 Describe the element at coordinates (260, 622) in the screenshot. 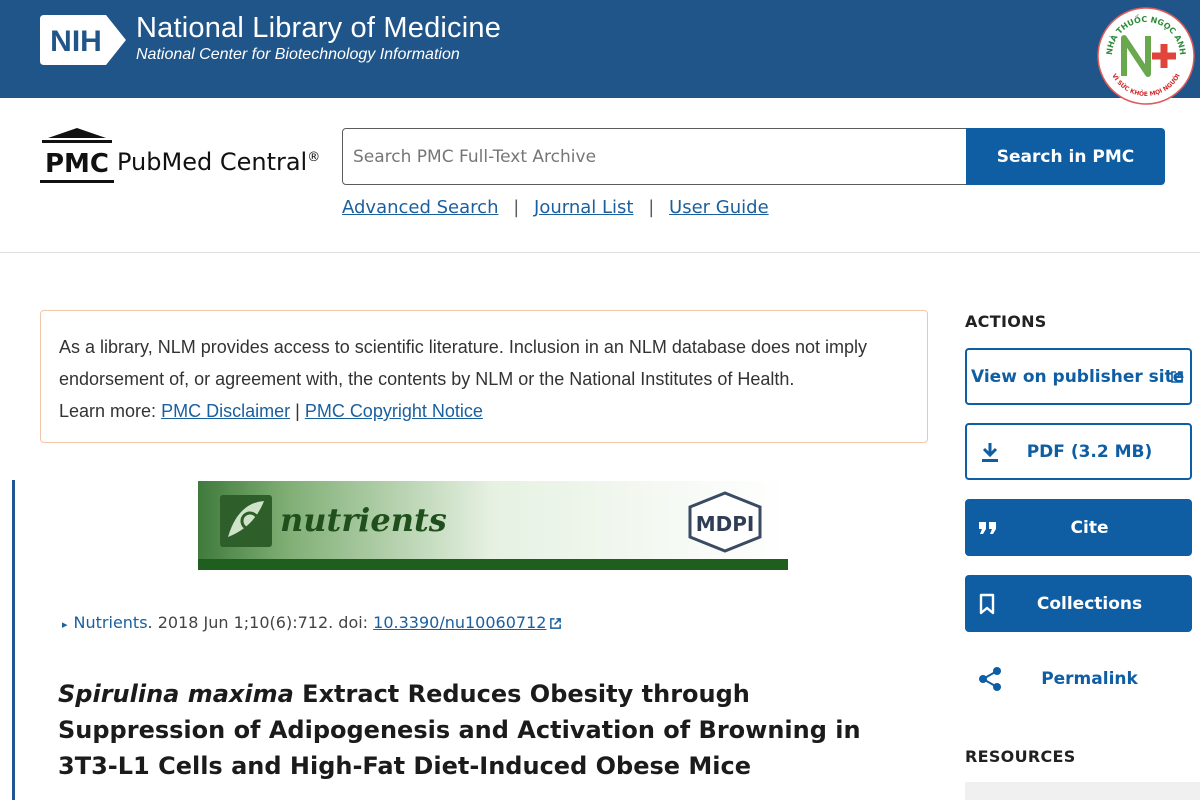

I see `citation-details: . 2018 Jun 1;10(6):712. doi:` at that location.